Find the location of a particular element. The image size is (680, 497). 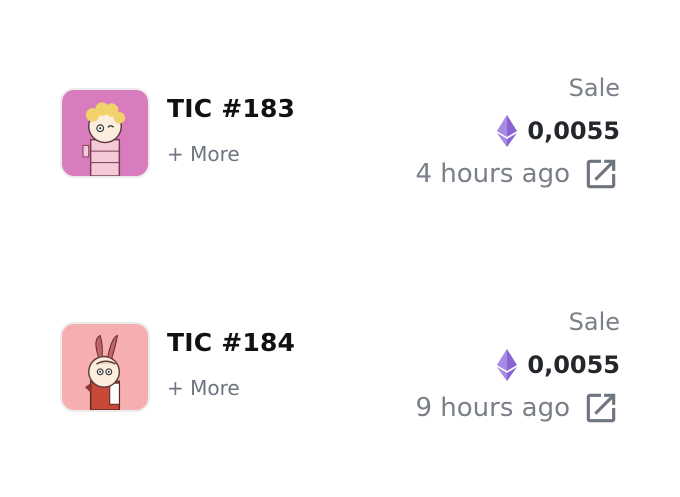

timestamp: 9 hours ago is located at coordinates (517, 408).